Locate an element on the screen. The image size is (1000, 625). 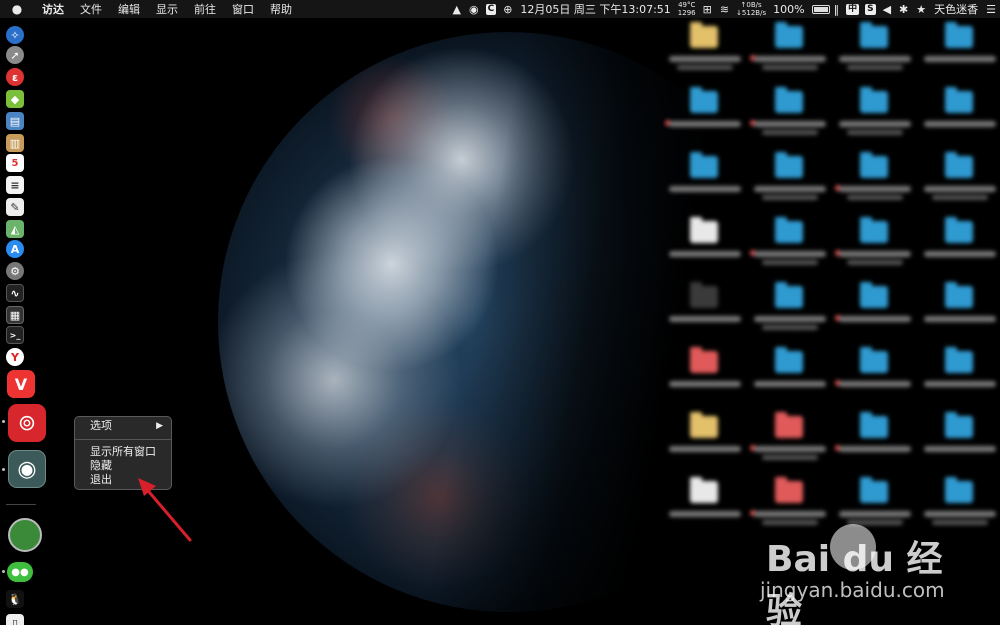
netease-music-icon: ⊚ is located at coordinates (27, 423).